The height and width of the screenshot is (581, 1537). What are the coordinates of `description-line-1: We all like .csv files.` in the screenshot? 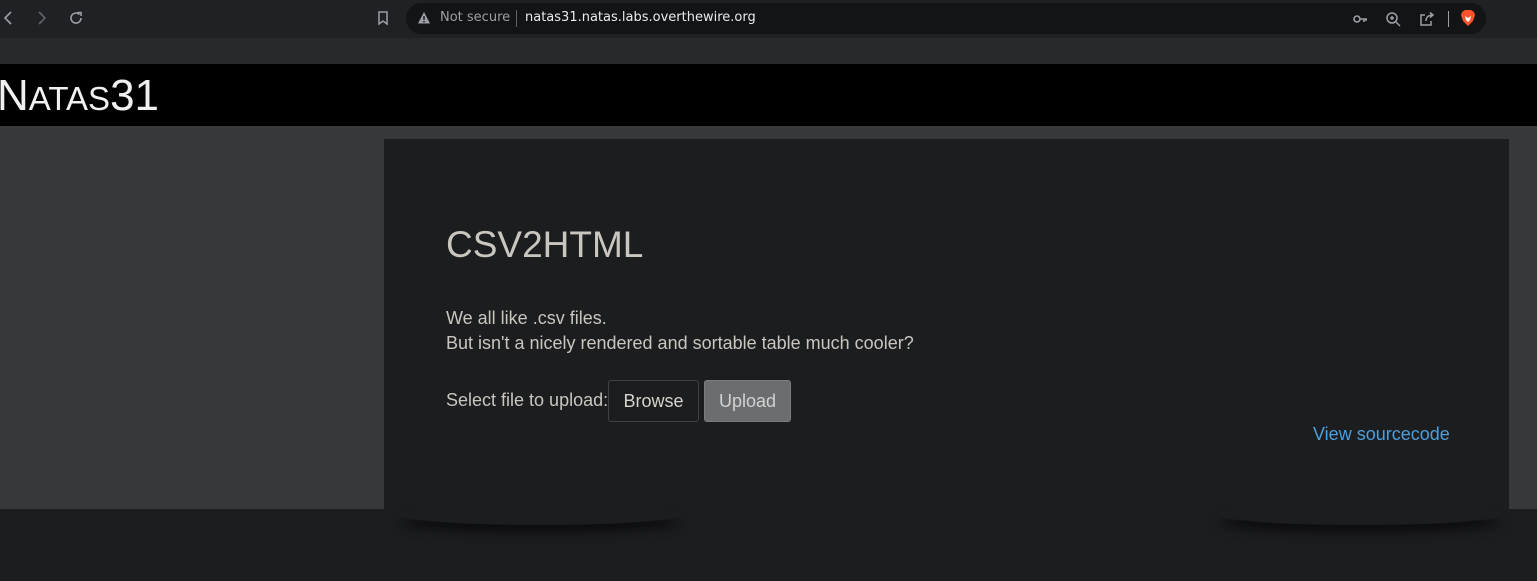 It's located at (526, 318).